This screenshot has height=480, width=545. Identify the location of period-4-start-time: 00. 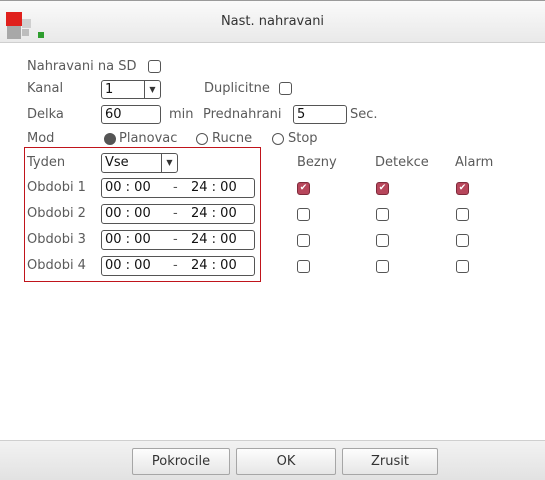
(128, 265).